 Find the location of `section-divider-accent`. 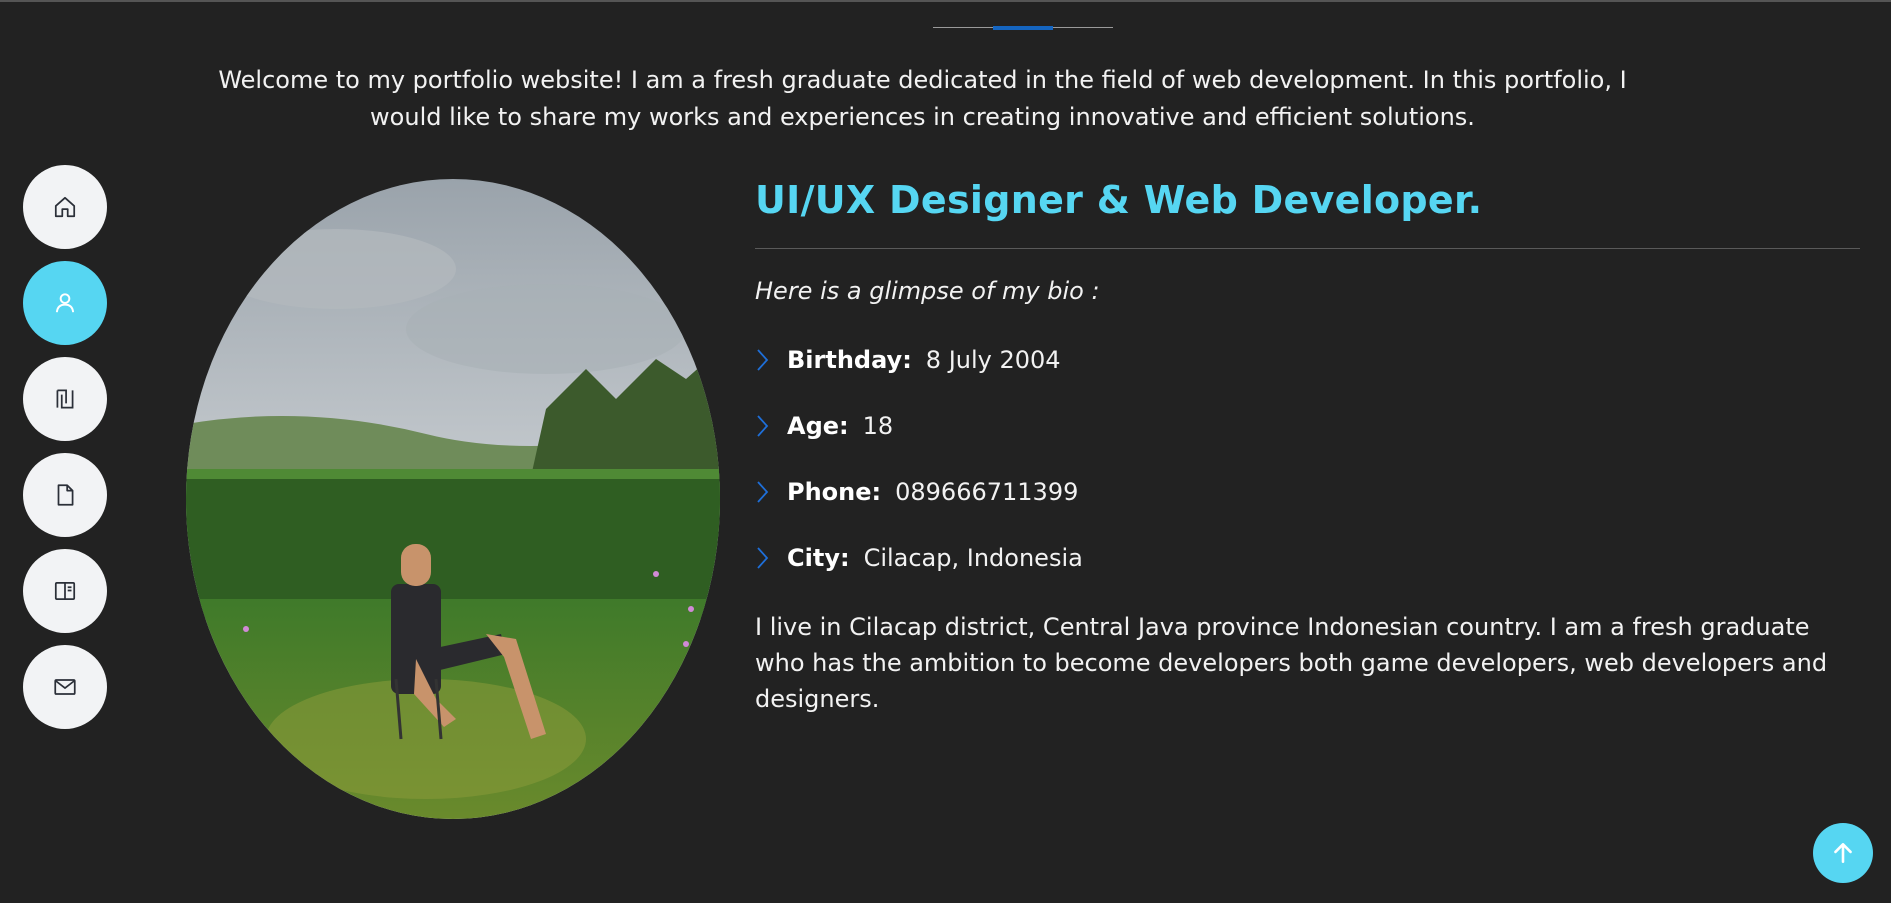

section-divider-accent is located at coordinates (1023, 28).